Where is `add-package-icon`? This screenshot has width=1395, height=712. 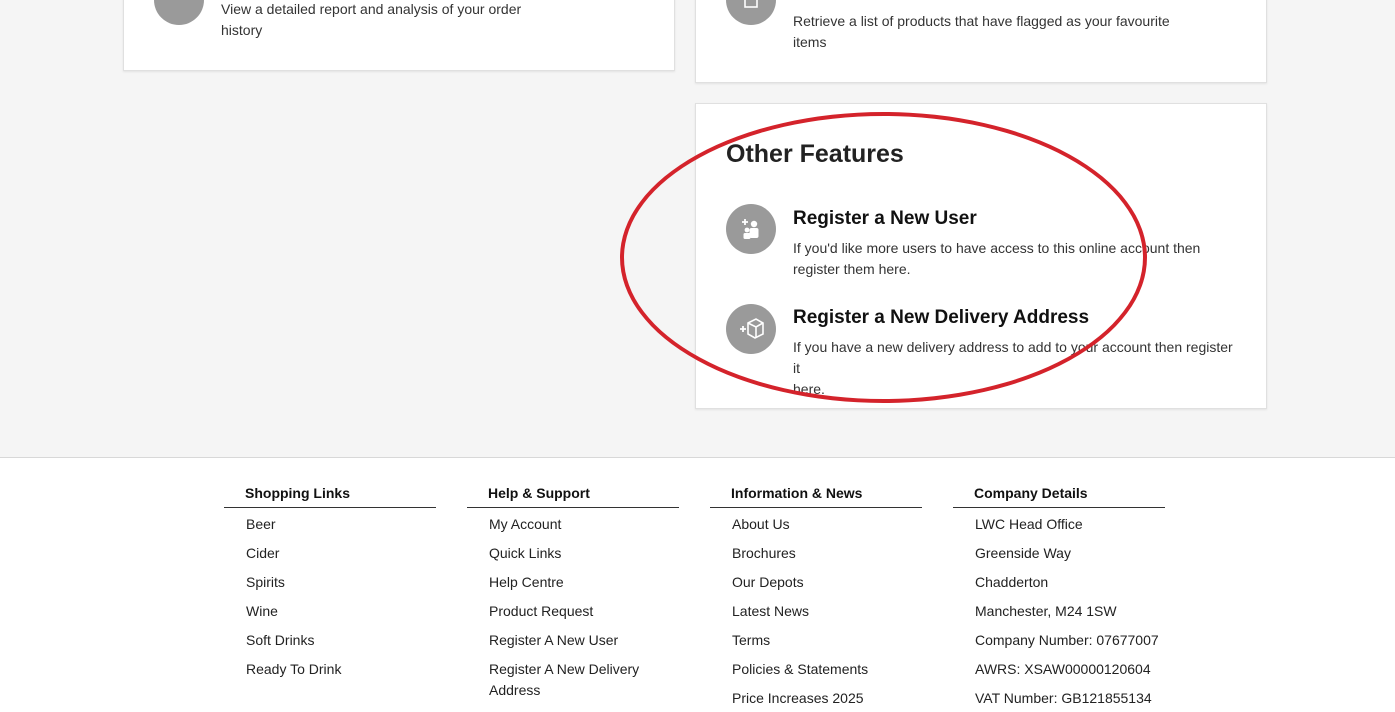
add-package-icon is located at coordinates (751, 329).